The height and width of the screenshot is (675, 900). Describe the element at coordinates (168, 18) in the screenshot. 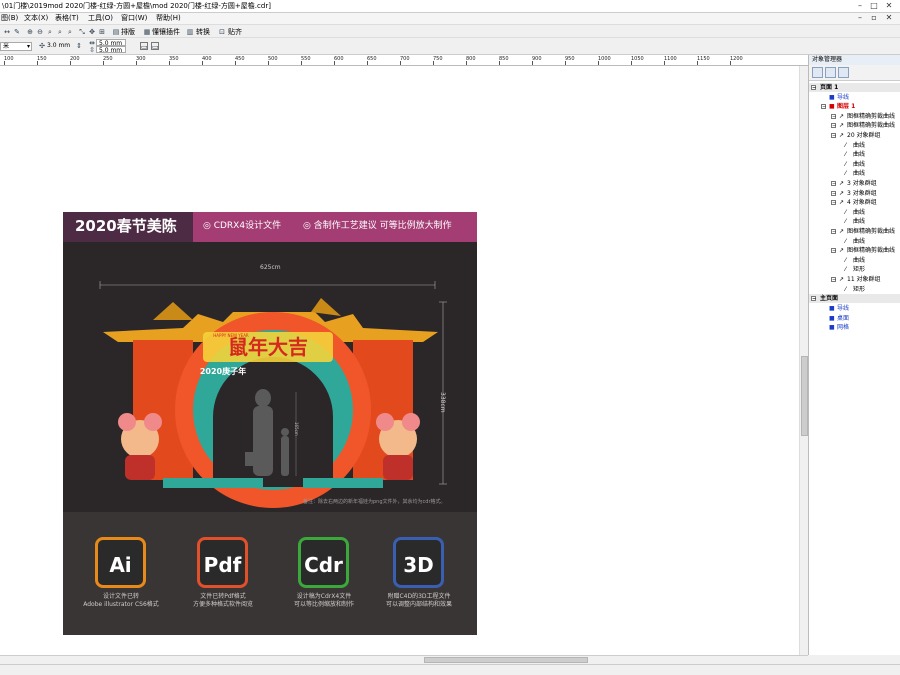

I see `menu-item-help: 帮助(H)` at that location.